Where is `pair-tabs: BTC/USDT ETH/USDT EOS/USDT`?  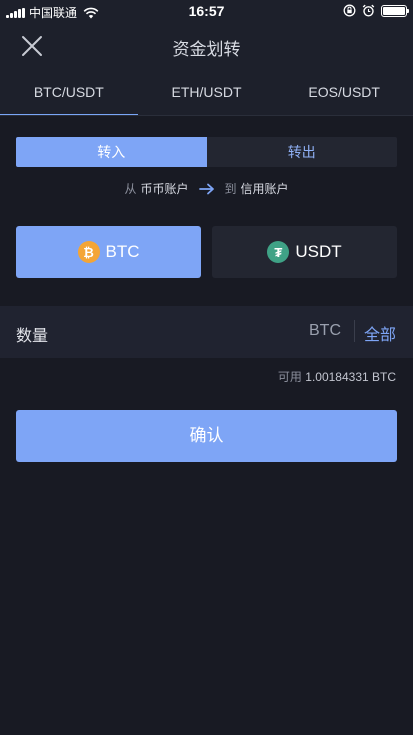
pair-tabs: BTC/USDT ETH/USDT EOS/USDT is located at coordinates (206, 93).